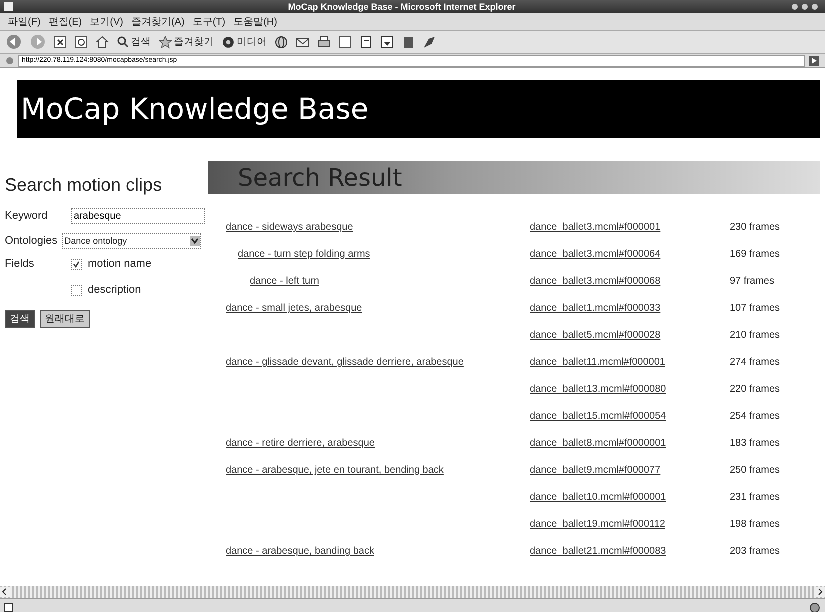  What do you see at coordinates (820, 592) in the screenshot?
I see `scroll-right-icon` at bounding box center [820, 592].